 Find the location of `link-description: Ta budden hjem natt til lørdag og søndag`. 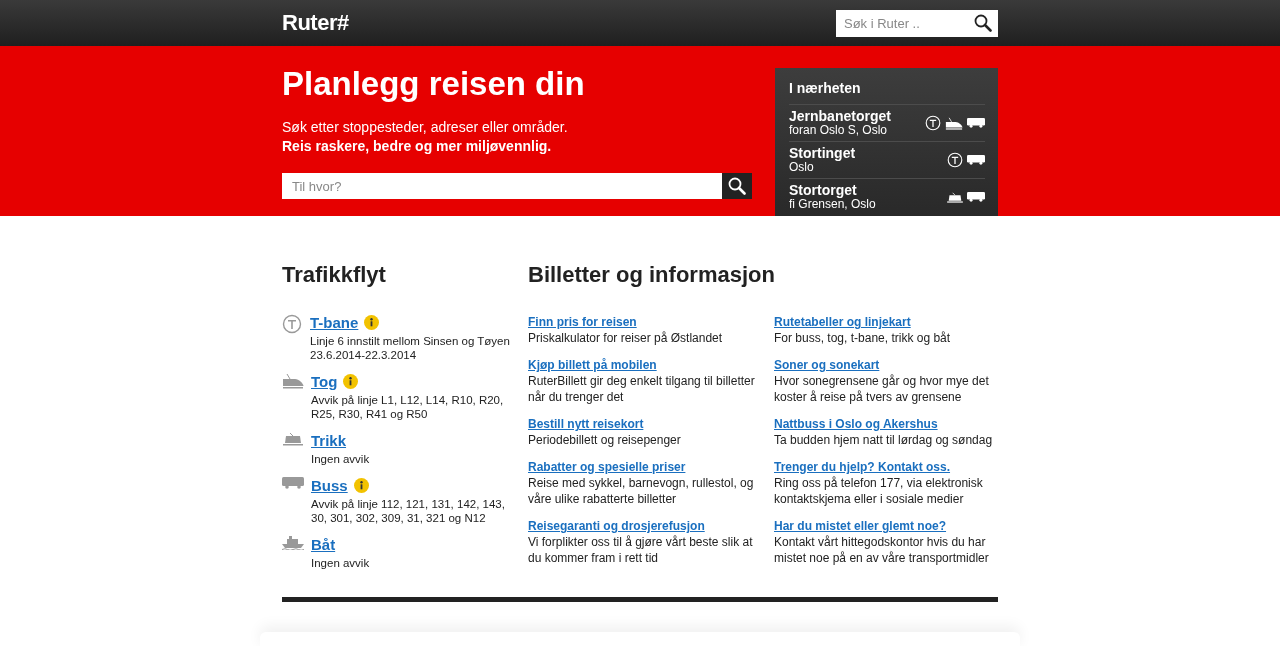

link-description: Ta budden hjem natt til lørdag og søndag is located at coordinates (884, 440).